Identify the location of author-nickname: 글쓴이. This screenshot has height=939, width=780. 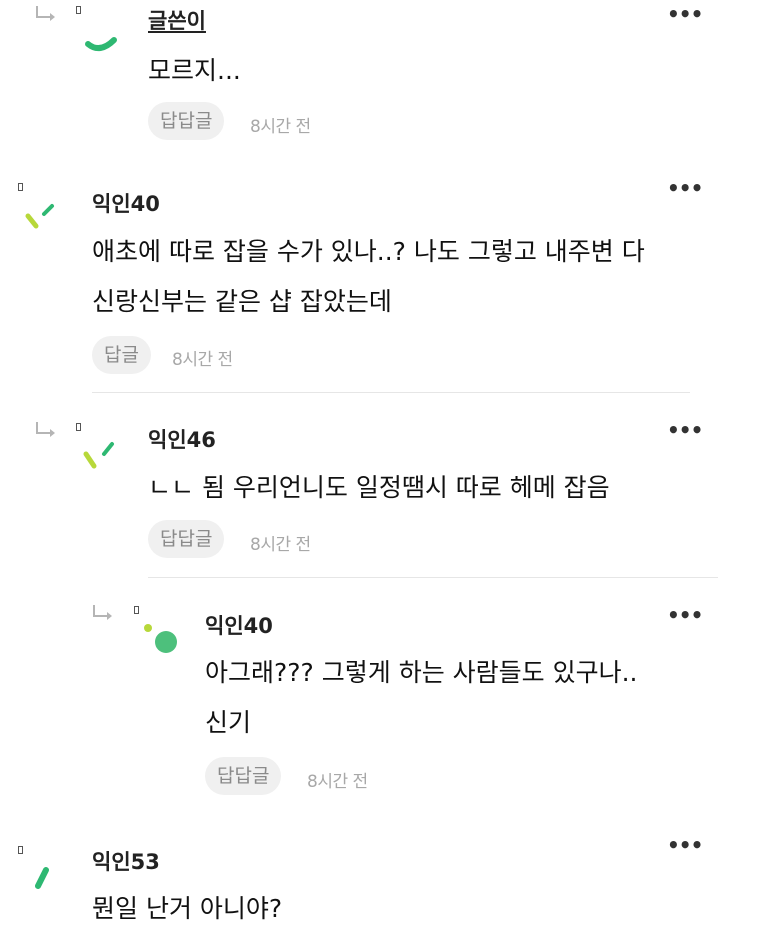
(177, 20).